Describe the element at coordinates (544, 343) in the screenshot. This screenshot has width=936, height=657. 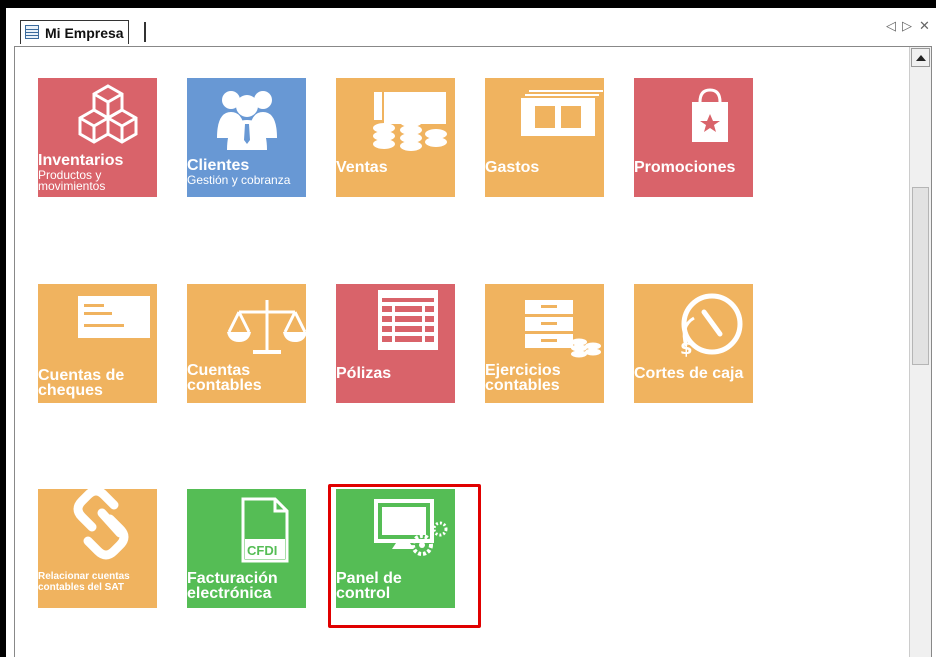
I see `tile-ejercicios-contables: Ejercicios contables` at that location.